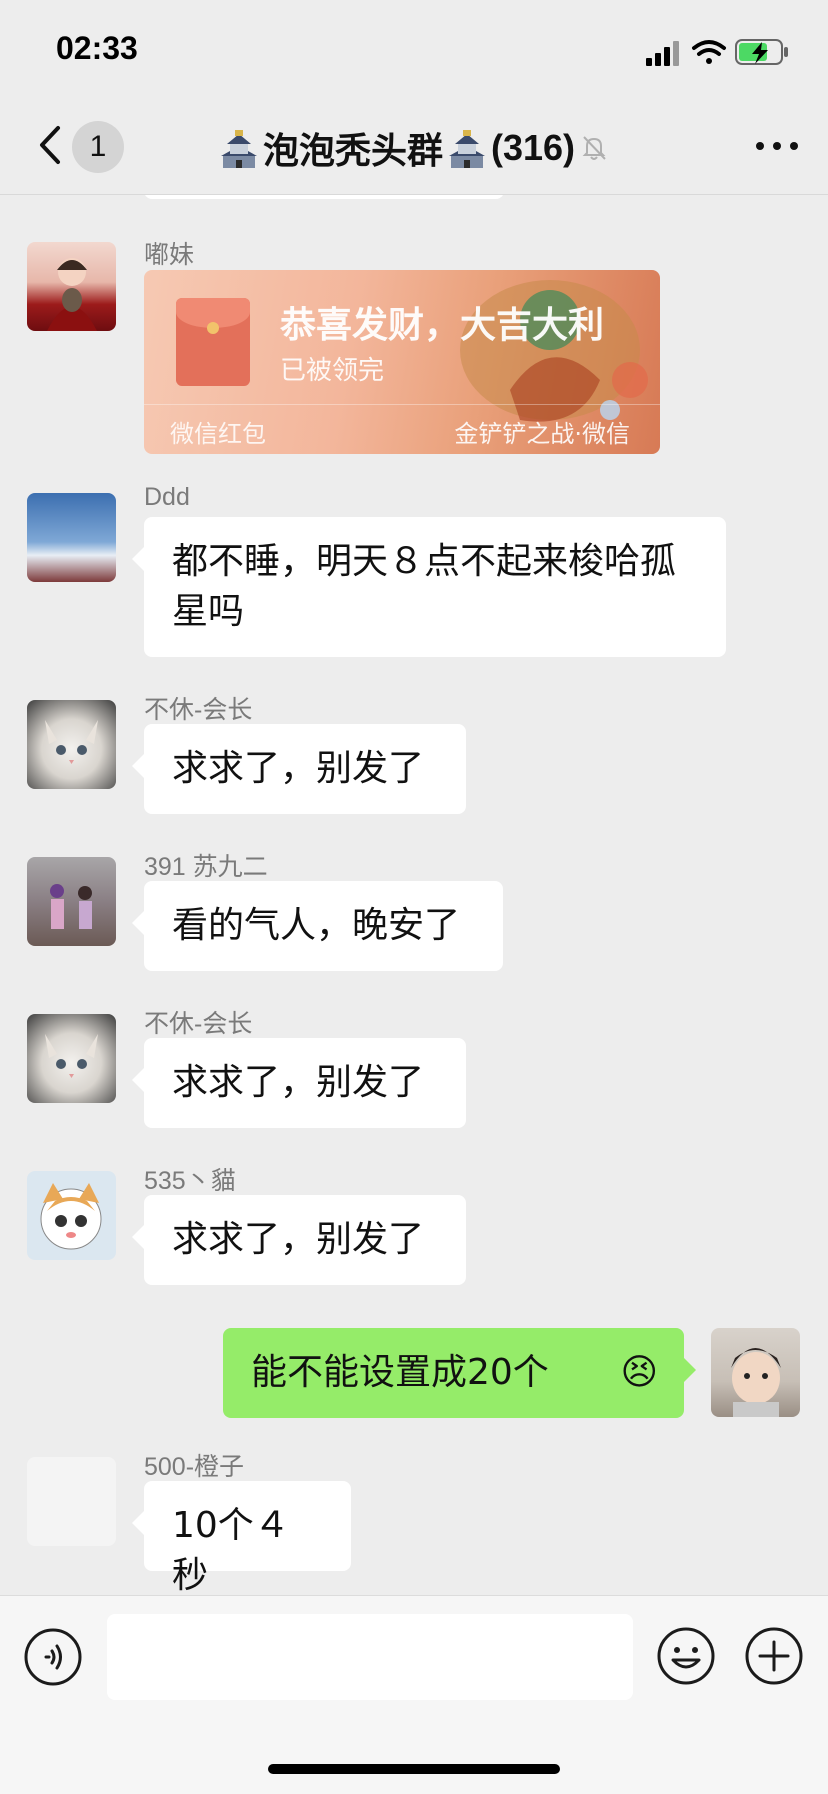  Describe the element at coordinates (317, 926) in the screenshot. I see `message-bubble: 看的气人，晚安了` at that location.